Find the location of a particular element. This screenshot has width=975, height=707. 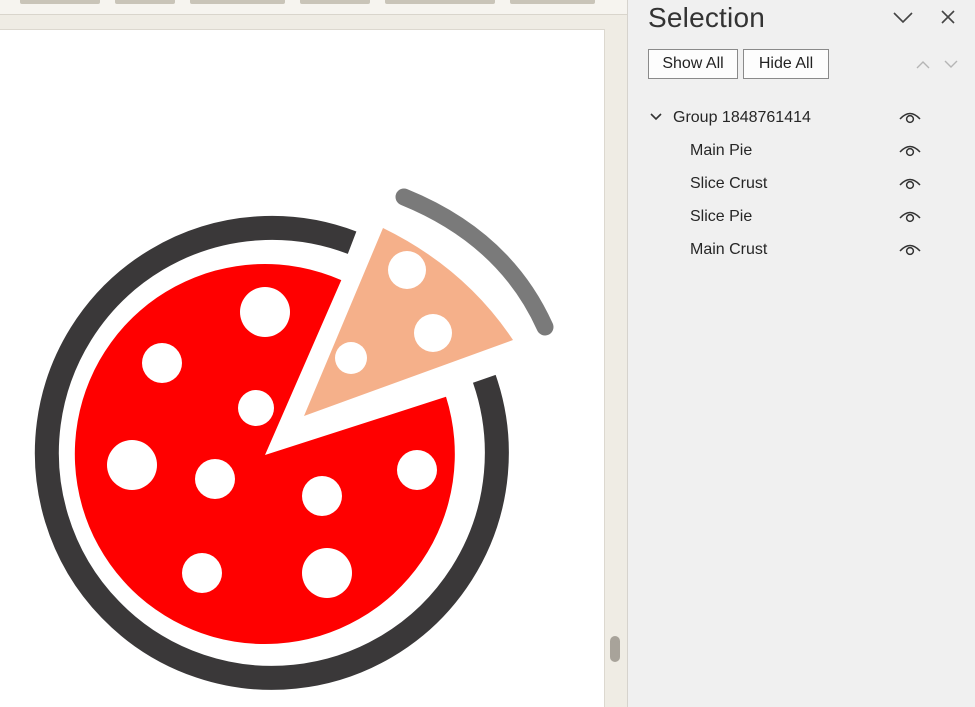

tree-item-main-pie: Main Pie is located at coordinates (801, 150).